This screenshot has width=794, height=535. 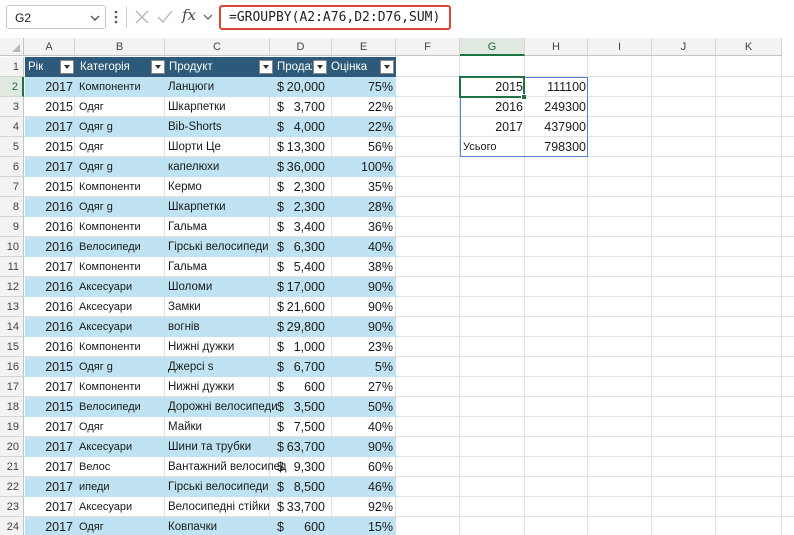 What do you see at coordinates (210, 327) in the screenshot?
I see `table-row: 2016 Аксесуари вогнів $29,800 90%` at bounding box center [210, 327].